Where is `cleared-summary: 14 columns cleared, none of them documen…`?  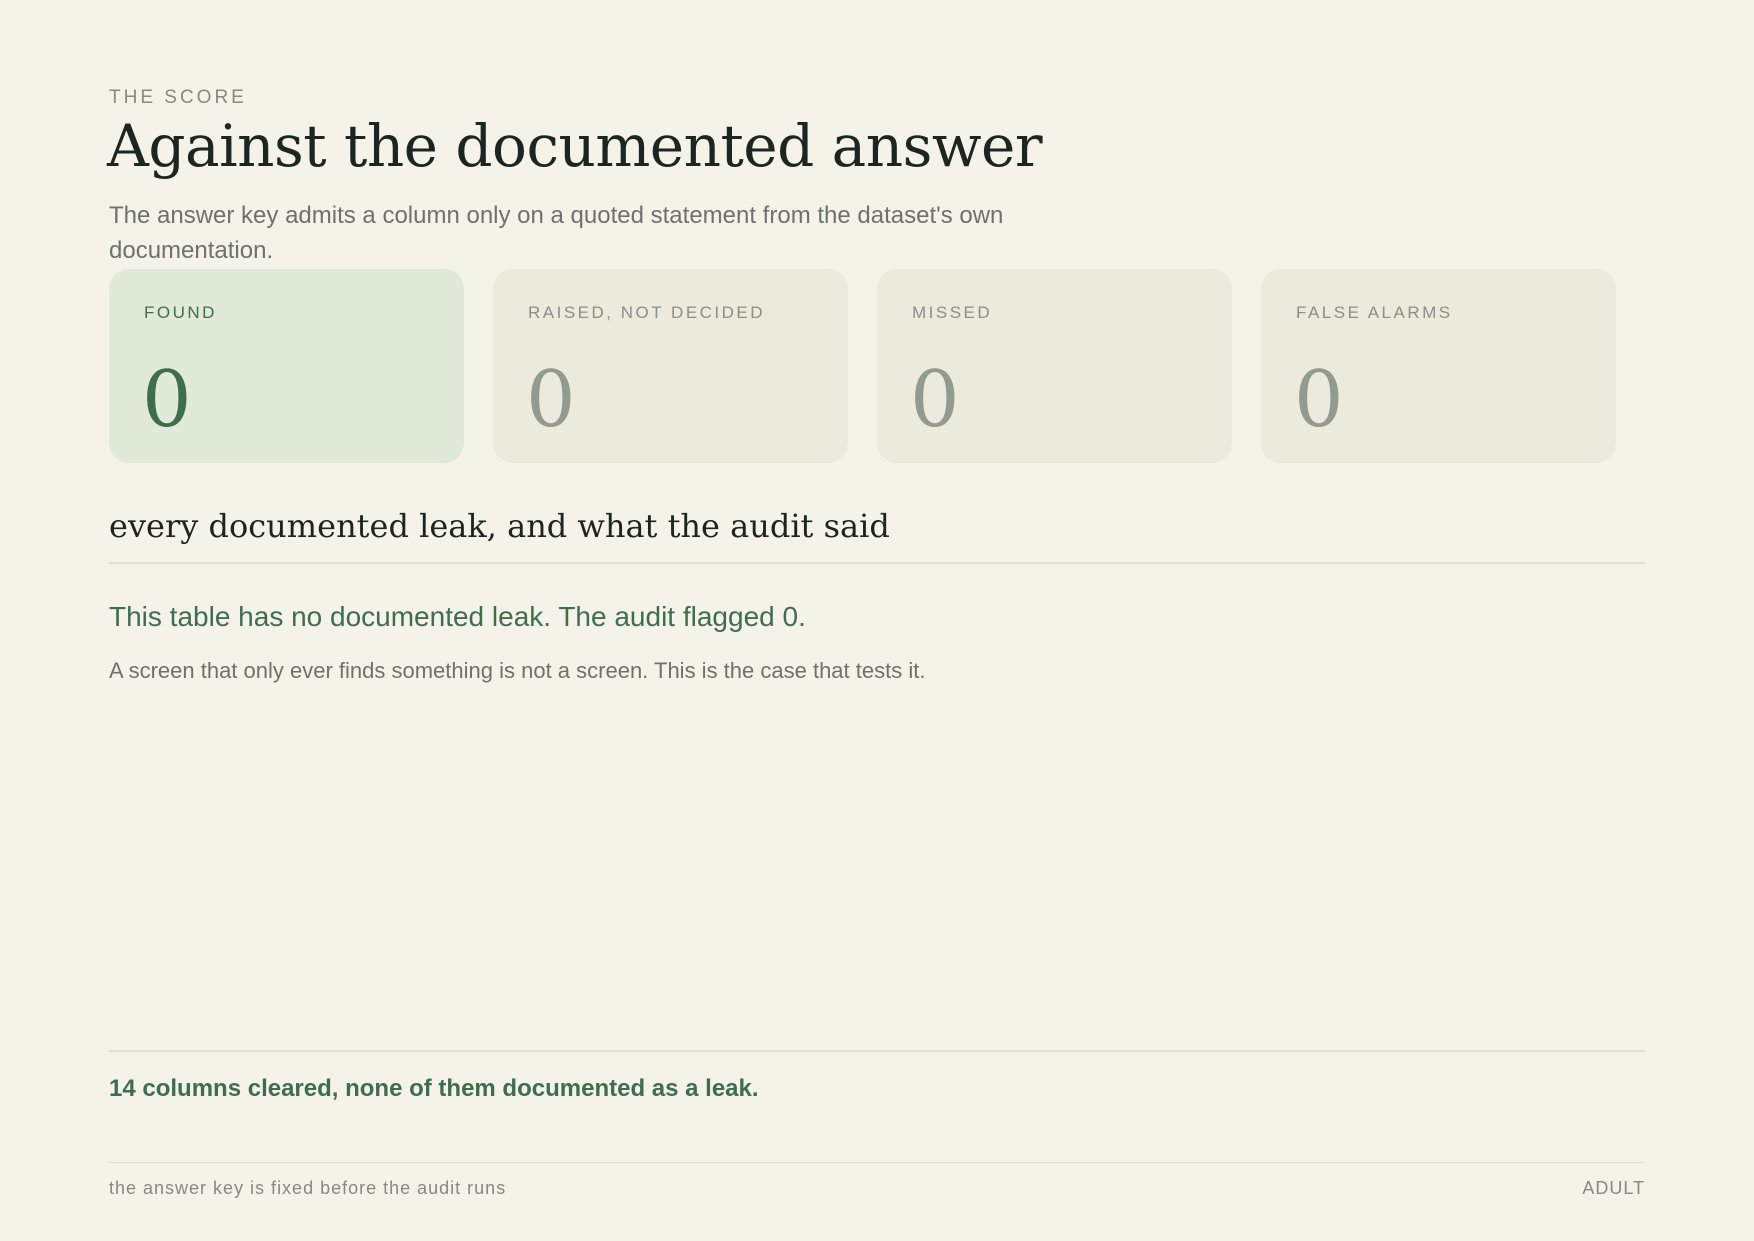 cleared-summary: 14 columns cleared, none of them documen… is located at coordinates (434, 1088).